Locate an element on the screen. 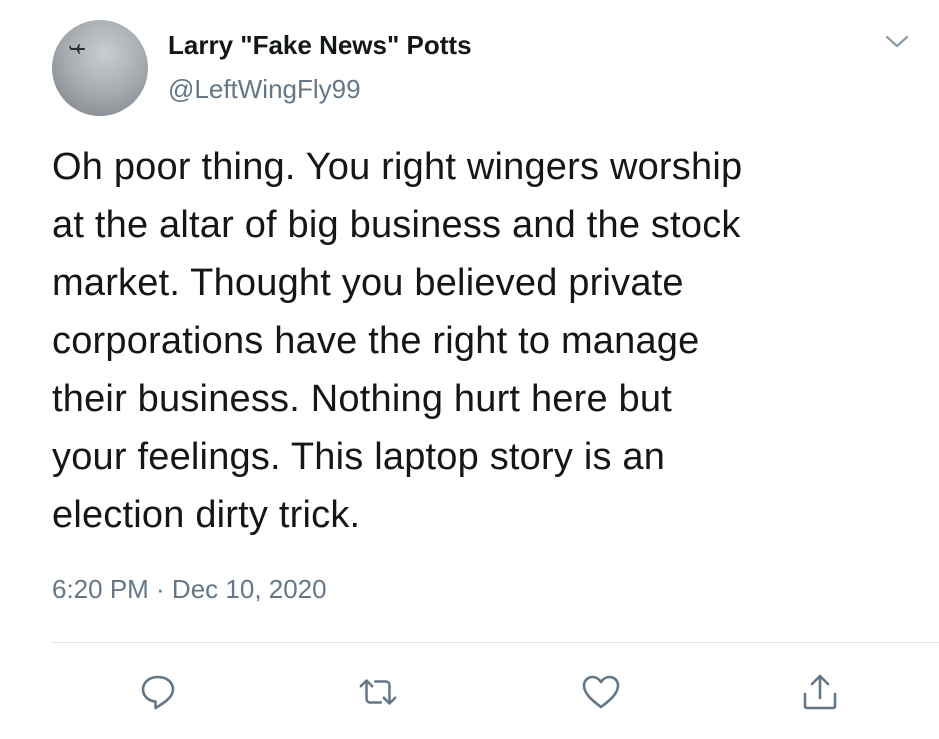 Image resolution: width=939 pixels, height=739 pixels. tweet-menu-button is located at coordinates (897, 42).